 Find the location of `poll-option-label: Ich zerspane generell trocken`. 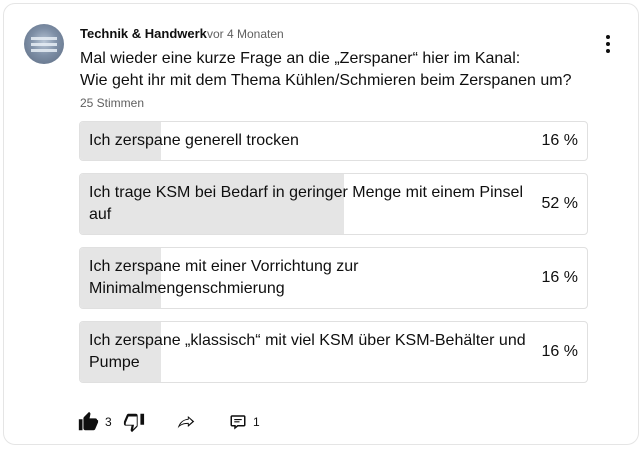

poll-option-label: Ich zerspane generell trocken is located at coordinates (194, 140).